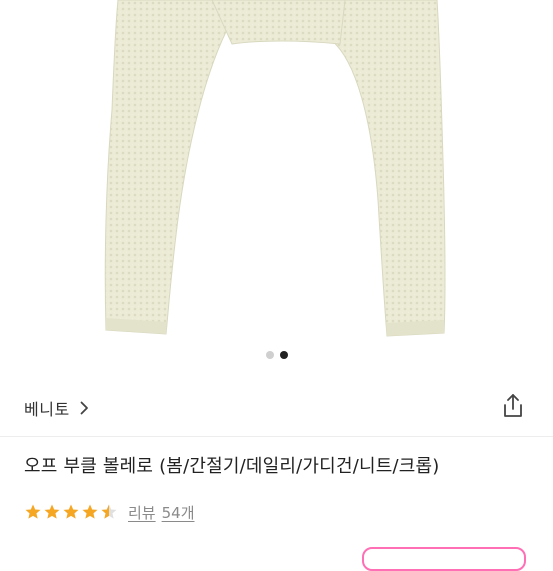 Image resolution: width=553 pixels, height=571 pixels. What do you see at coordinates (278, 22) in the screenshot?
I see `body-top` at bounding box center [278, 22].